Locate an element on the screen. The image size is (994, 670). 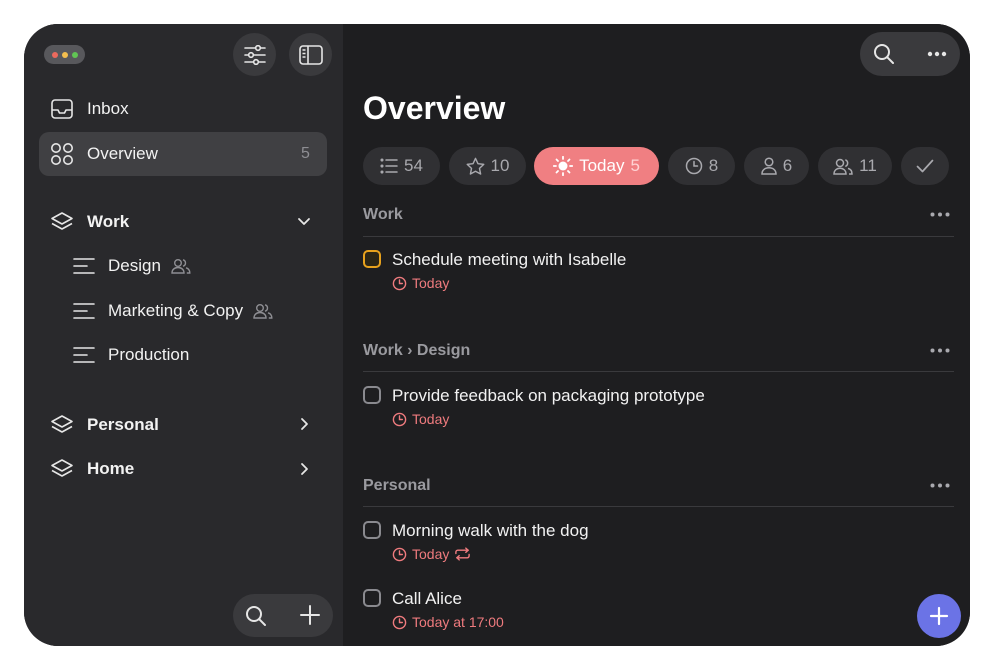
filter-chip-assigned: 6 is located at coordinates (776, 166).